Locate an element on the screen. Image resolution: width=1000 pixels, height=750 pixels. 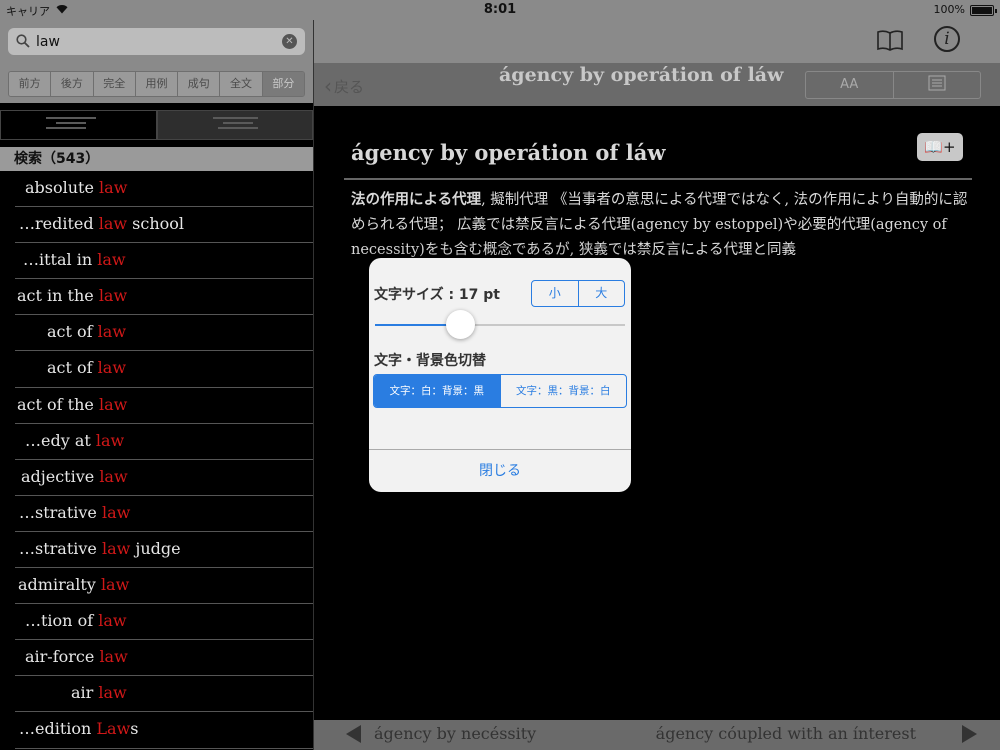
book-icon is located at coordinates (890, 40).